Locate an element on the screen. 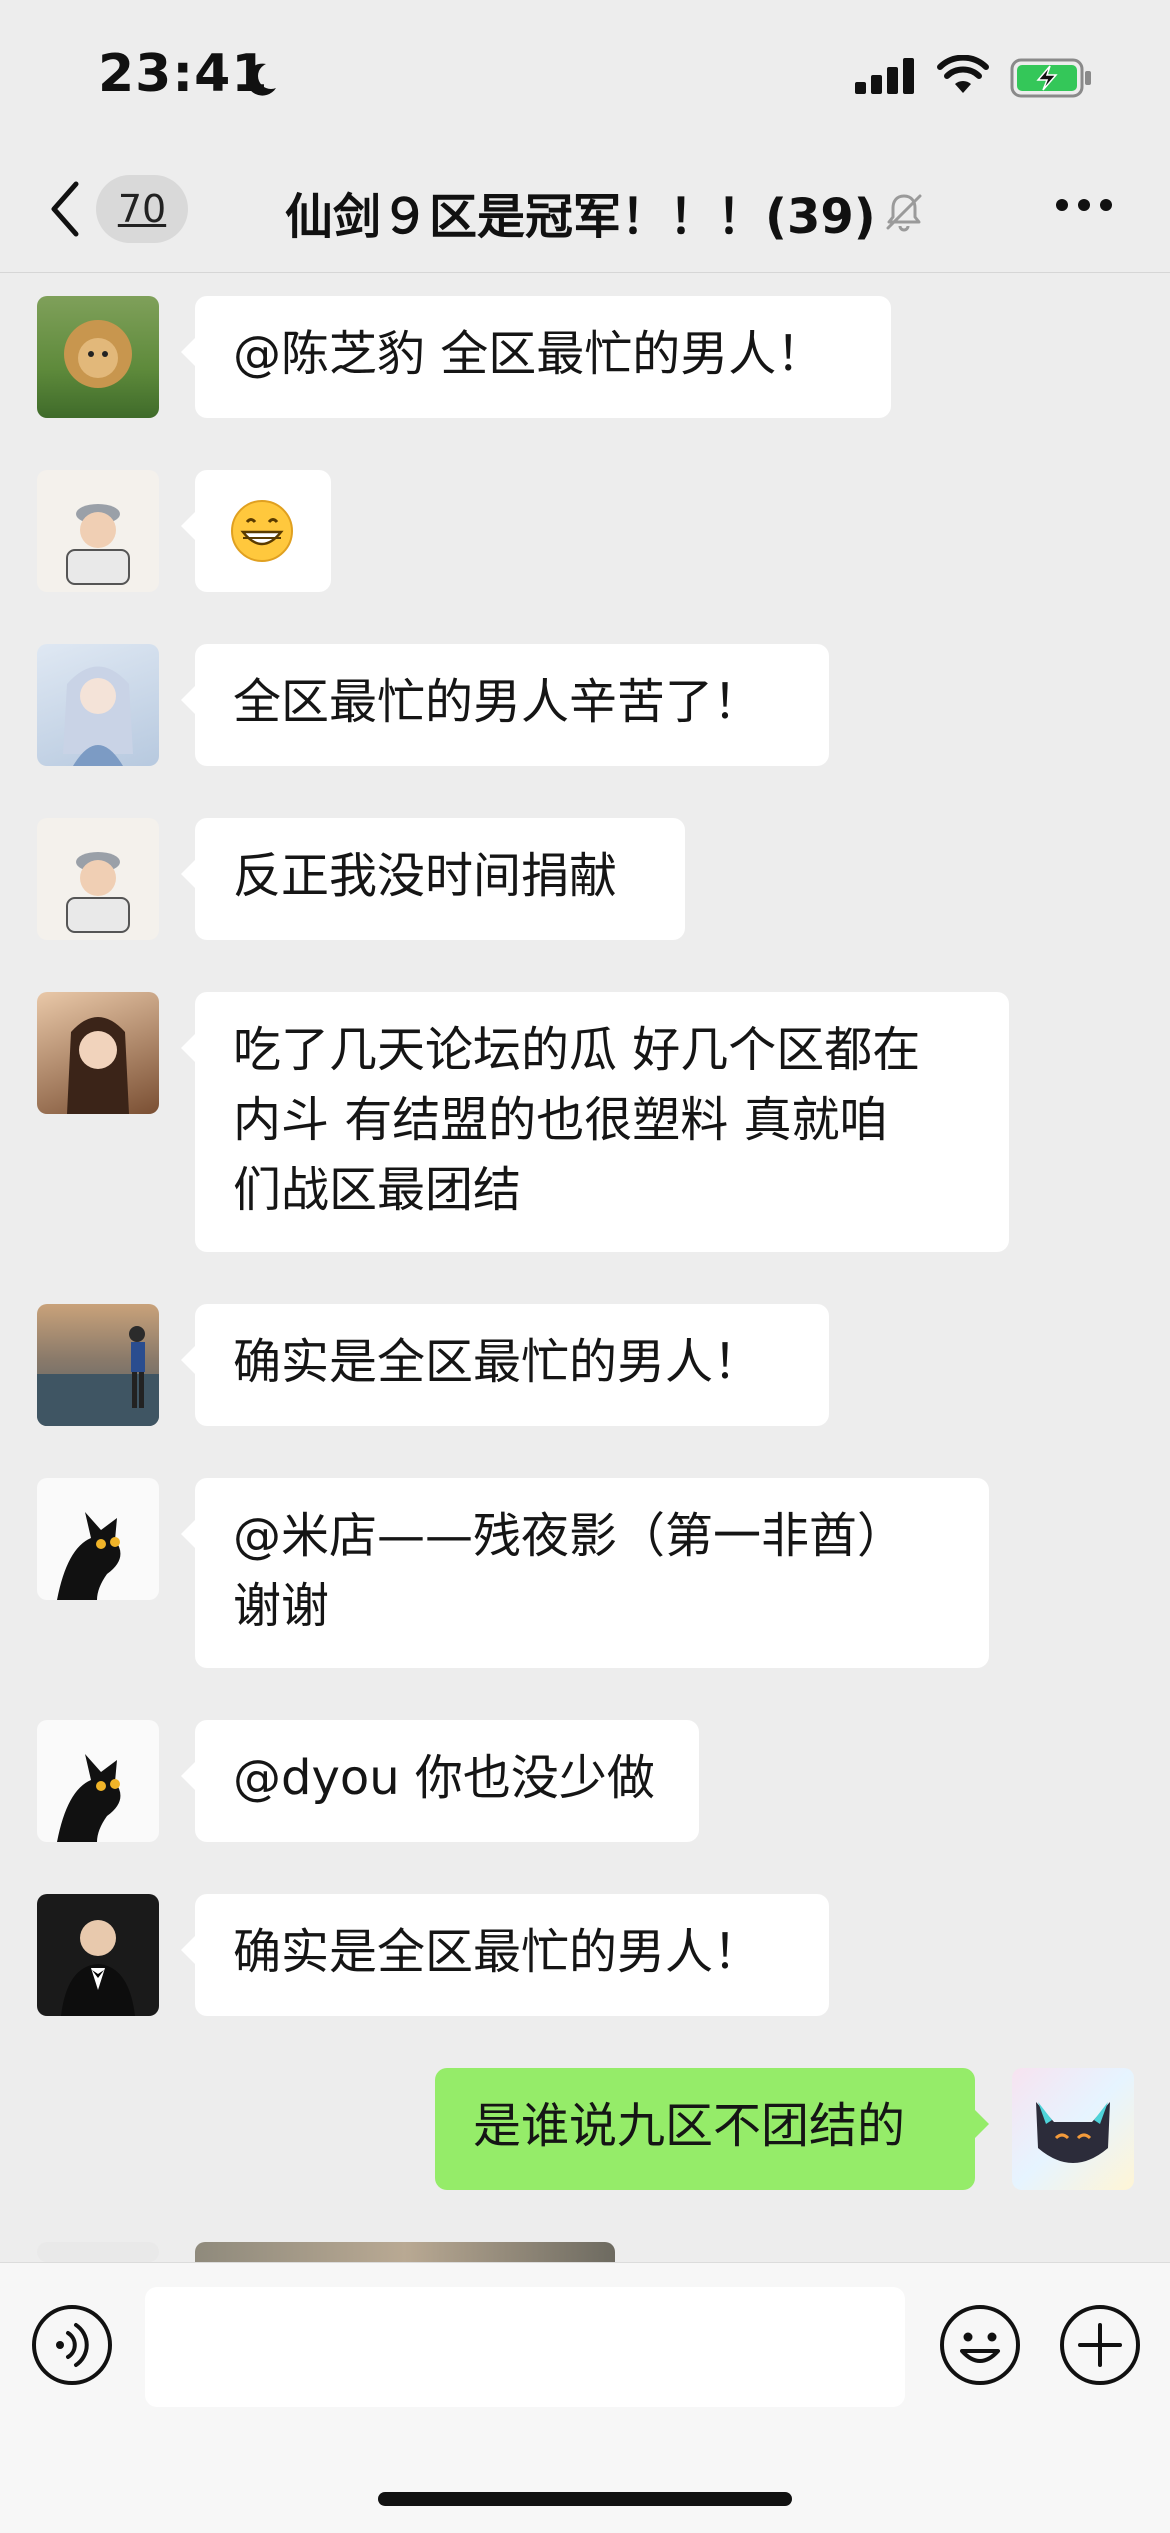  battery-charging-icon is located at coordinates (1050, 78).